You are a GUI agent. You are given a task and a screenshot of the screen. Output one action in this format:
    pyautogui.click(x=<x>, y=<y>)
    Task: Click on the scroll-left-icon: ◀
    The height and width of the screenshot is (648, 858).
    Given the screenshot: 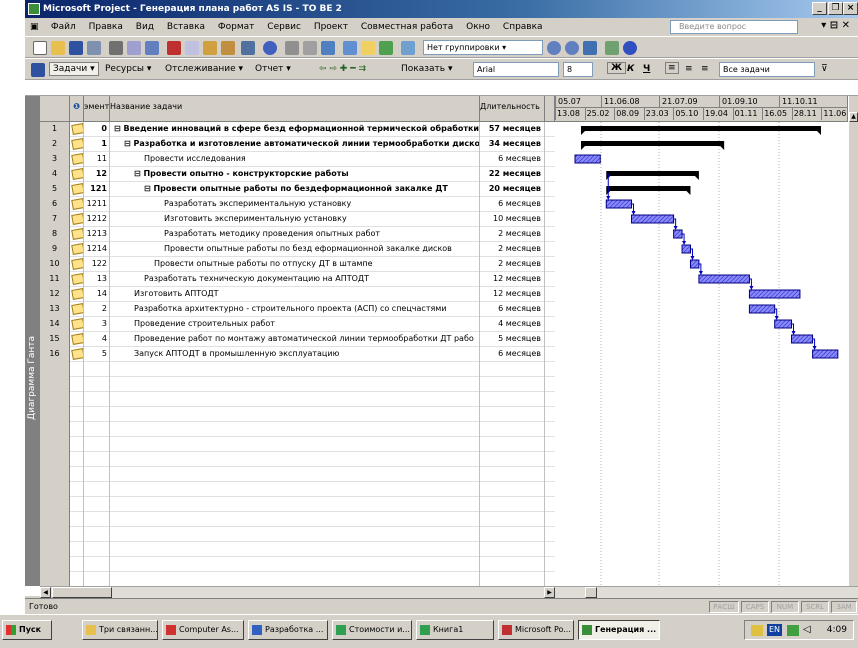 What is the action you would take?
    pyautogui.click(x=45, y=592)
    